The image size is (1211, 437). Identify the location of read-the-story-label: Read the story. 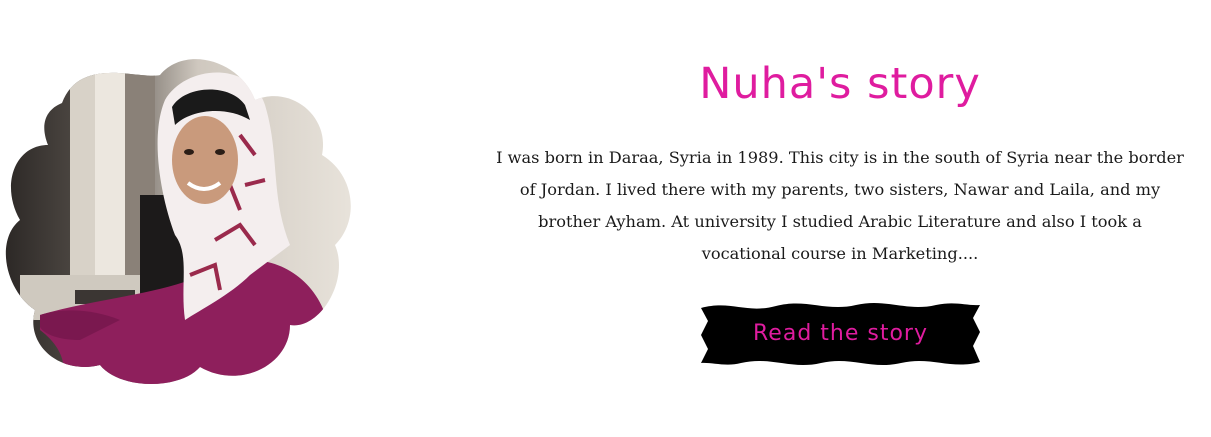
(840, 333).